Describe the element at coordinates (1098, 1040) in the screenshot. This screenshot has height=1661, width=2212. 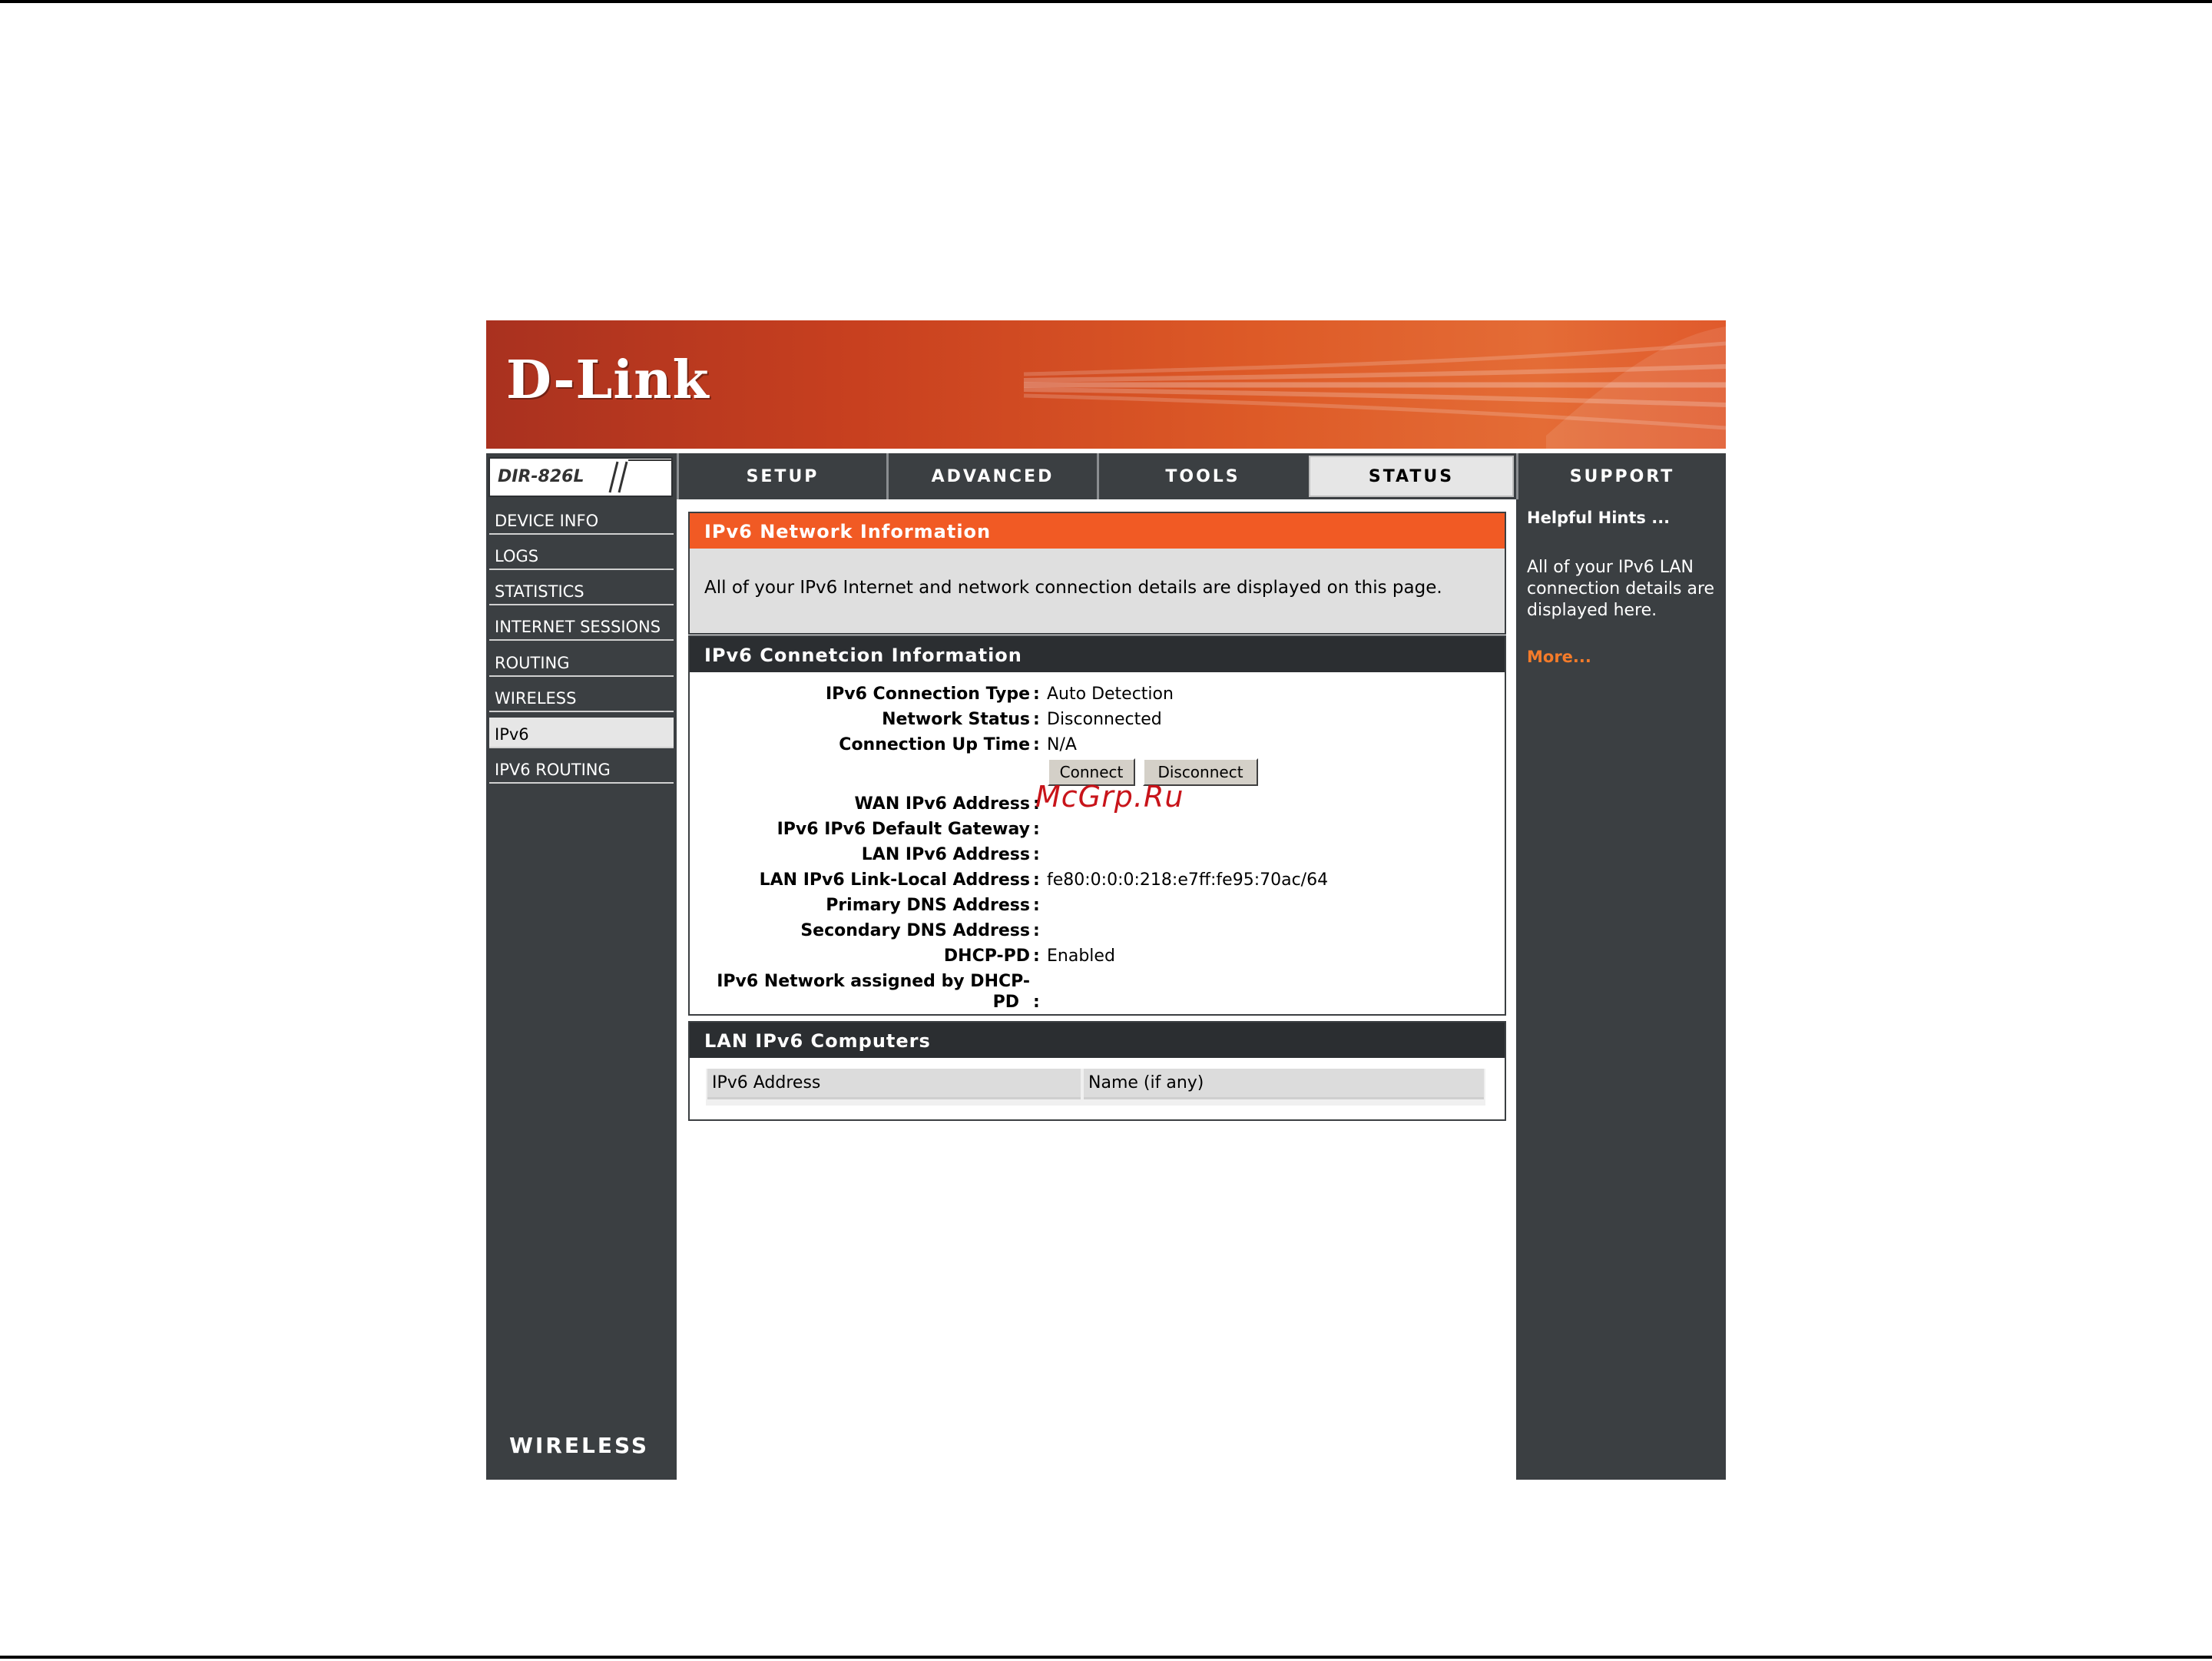
I see `lan-computers-title: LAN IPv6 Computers` at that location.